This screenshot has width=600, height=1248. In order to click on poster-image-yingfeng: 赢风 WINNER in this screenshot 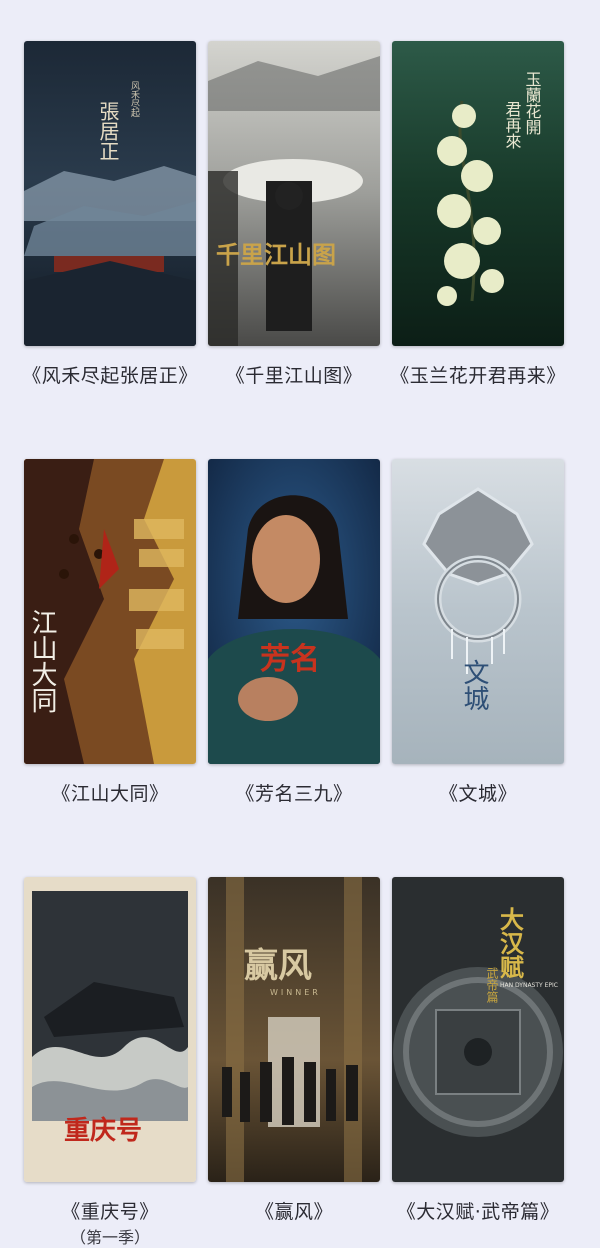, I will do `click(294, 1029)`.